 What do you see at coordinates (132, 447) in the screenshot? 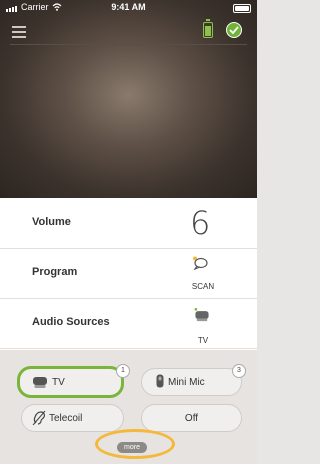
I see `more-button: more` at bounding box center [132, 447].